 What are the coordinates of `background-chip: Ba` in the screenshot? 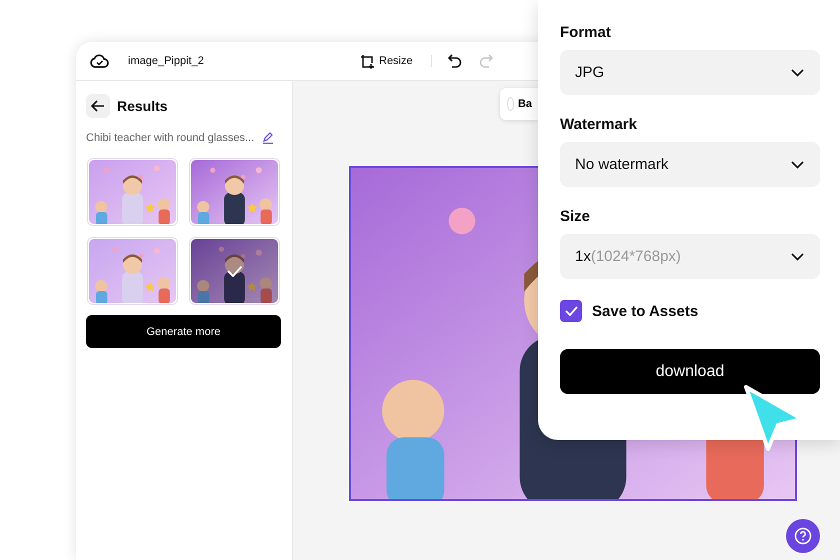 It's located at (519, 104).